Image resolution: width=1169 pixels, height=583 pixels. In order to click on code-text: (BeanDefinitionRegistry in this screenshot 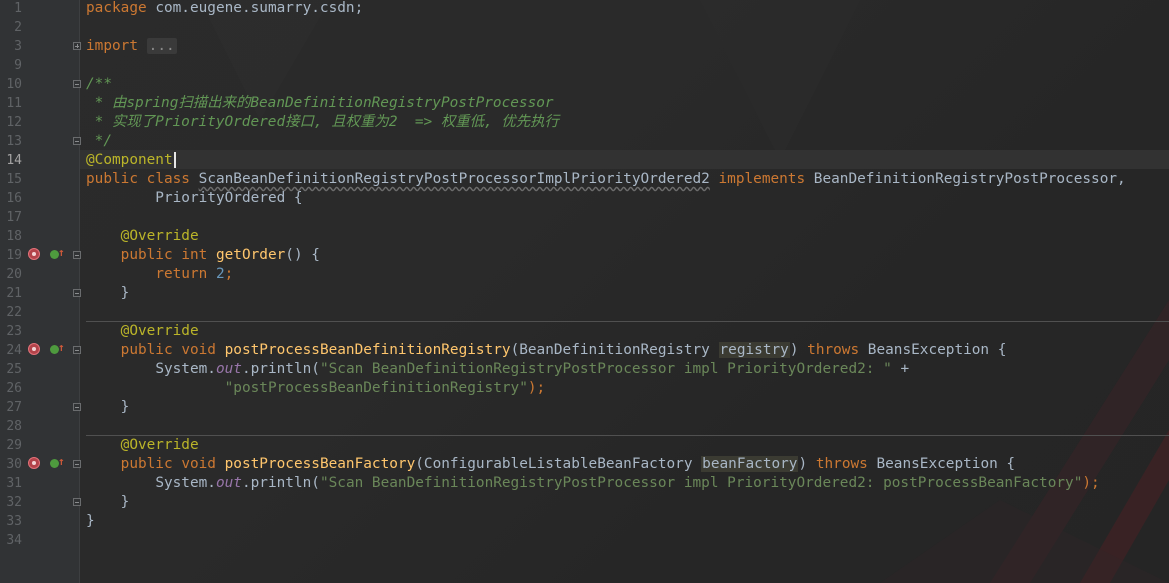, I will do `click(614, 350)`.